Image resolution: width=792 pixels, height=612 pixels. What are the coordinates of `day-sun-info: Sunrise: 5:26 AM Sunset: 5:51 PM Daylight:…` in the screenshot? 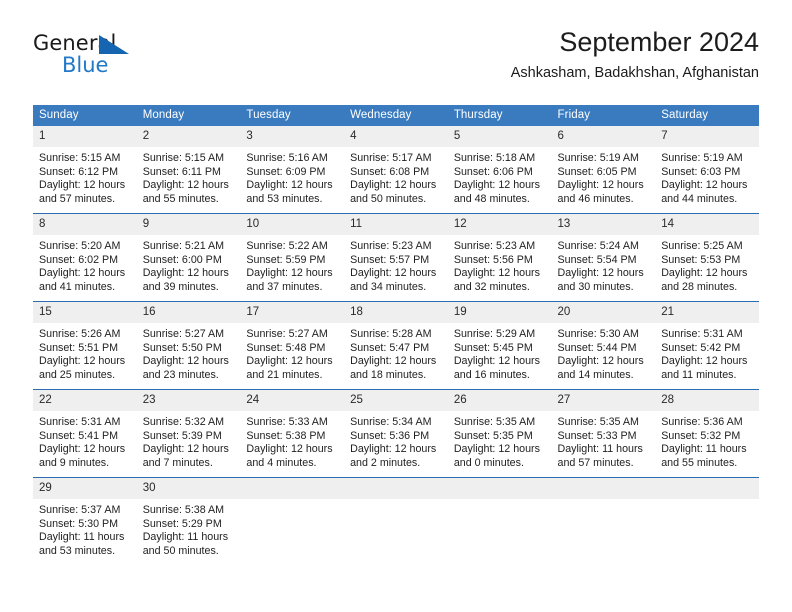 It's located at (85, 352).